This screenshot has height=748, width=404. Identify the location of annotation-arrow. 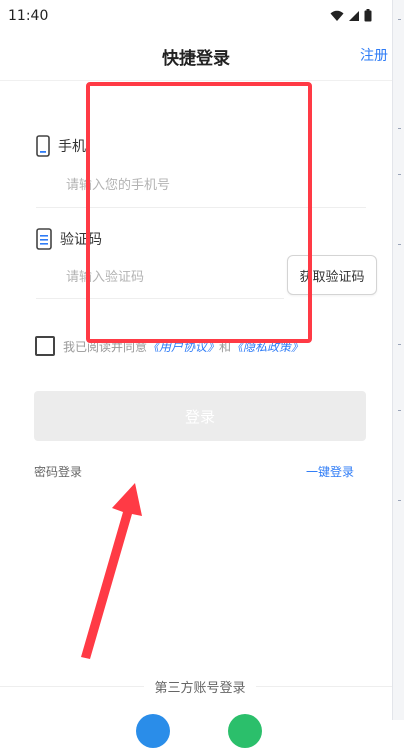
(111, 571).